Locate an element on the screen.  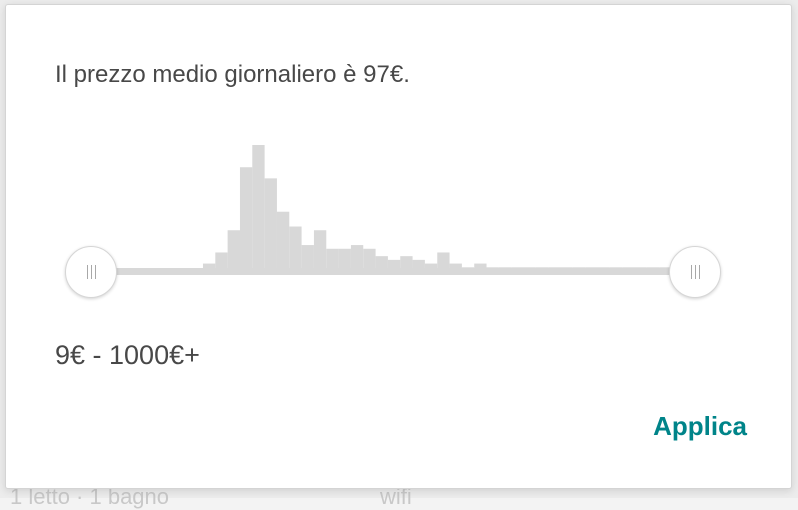
price-slider-track is located at coordinates (394, 271).